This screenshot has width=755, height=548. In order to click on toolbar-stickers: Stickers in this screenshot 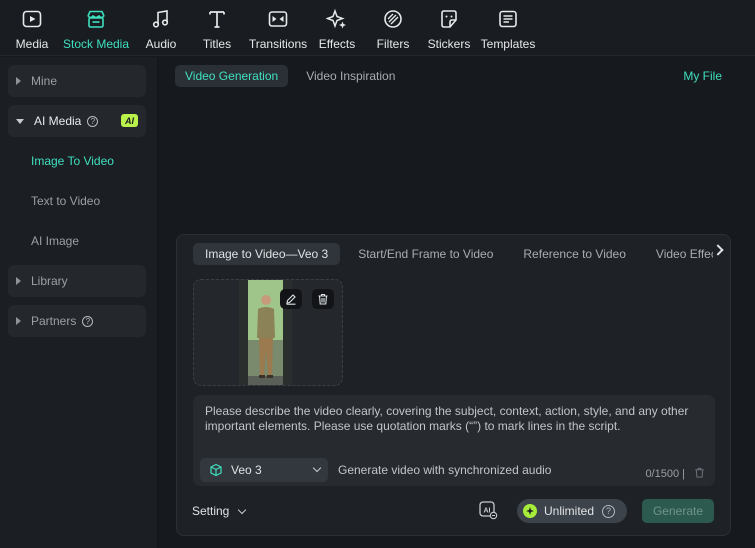, I will do `click(449, 29)`.